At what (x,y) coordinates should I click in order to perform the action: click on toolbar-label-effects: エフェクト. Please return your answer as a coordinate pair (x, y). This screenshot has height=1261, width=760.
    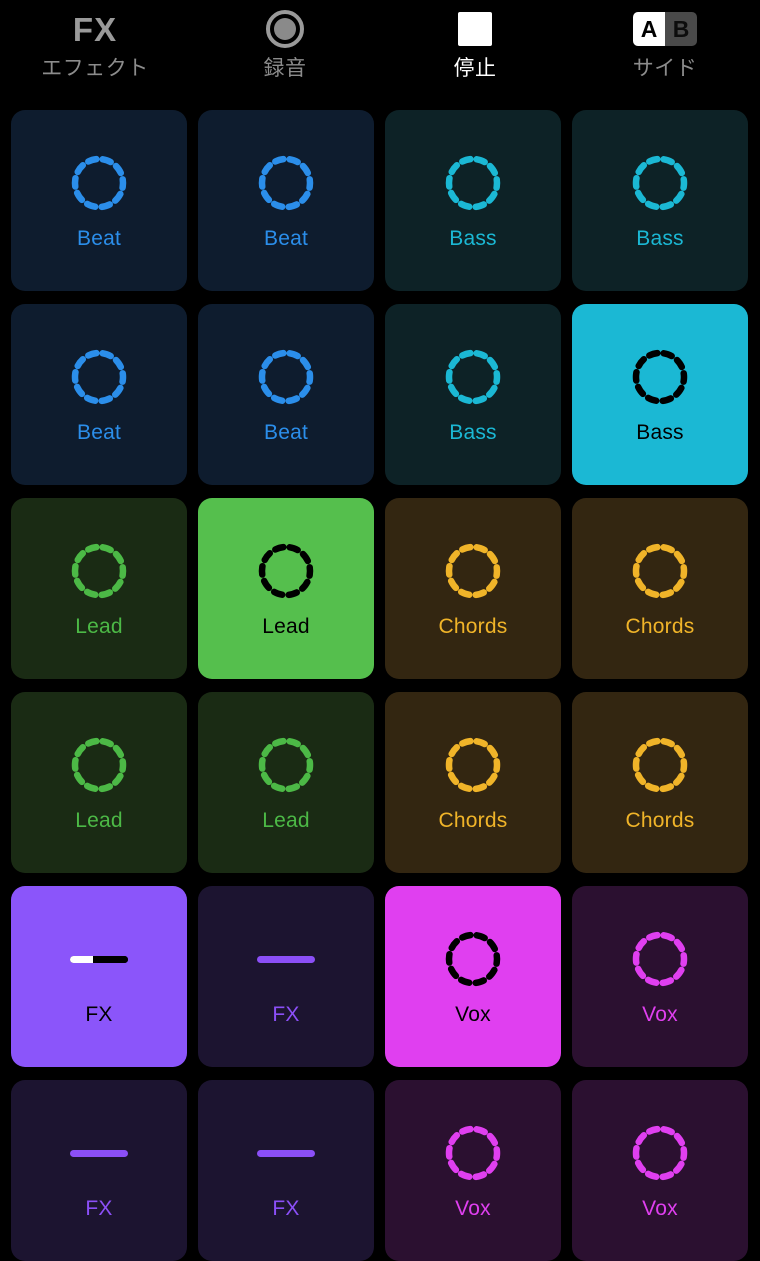
    Looking at the image, I should click on (95, 68).